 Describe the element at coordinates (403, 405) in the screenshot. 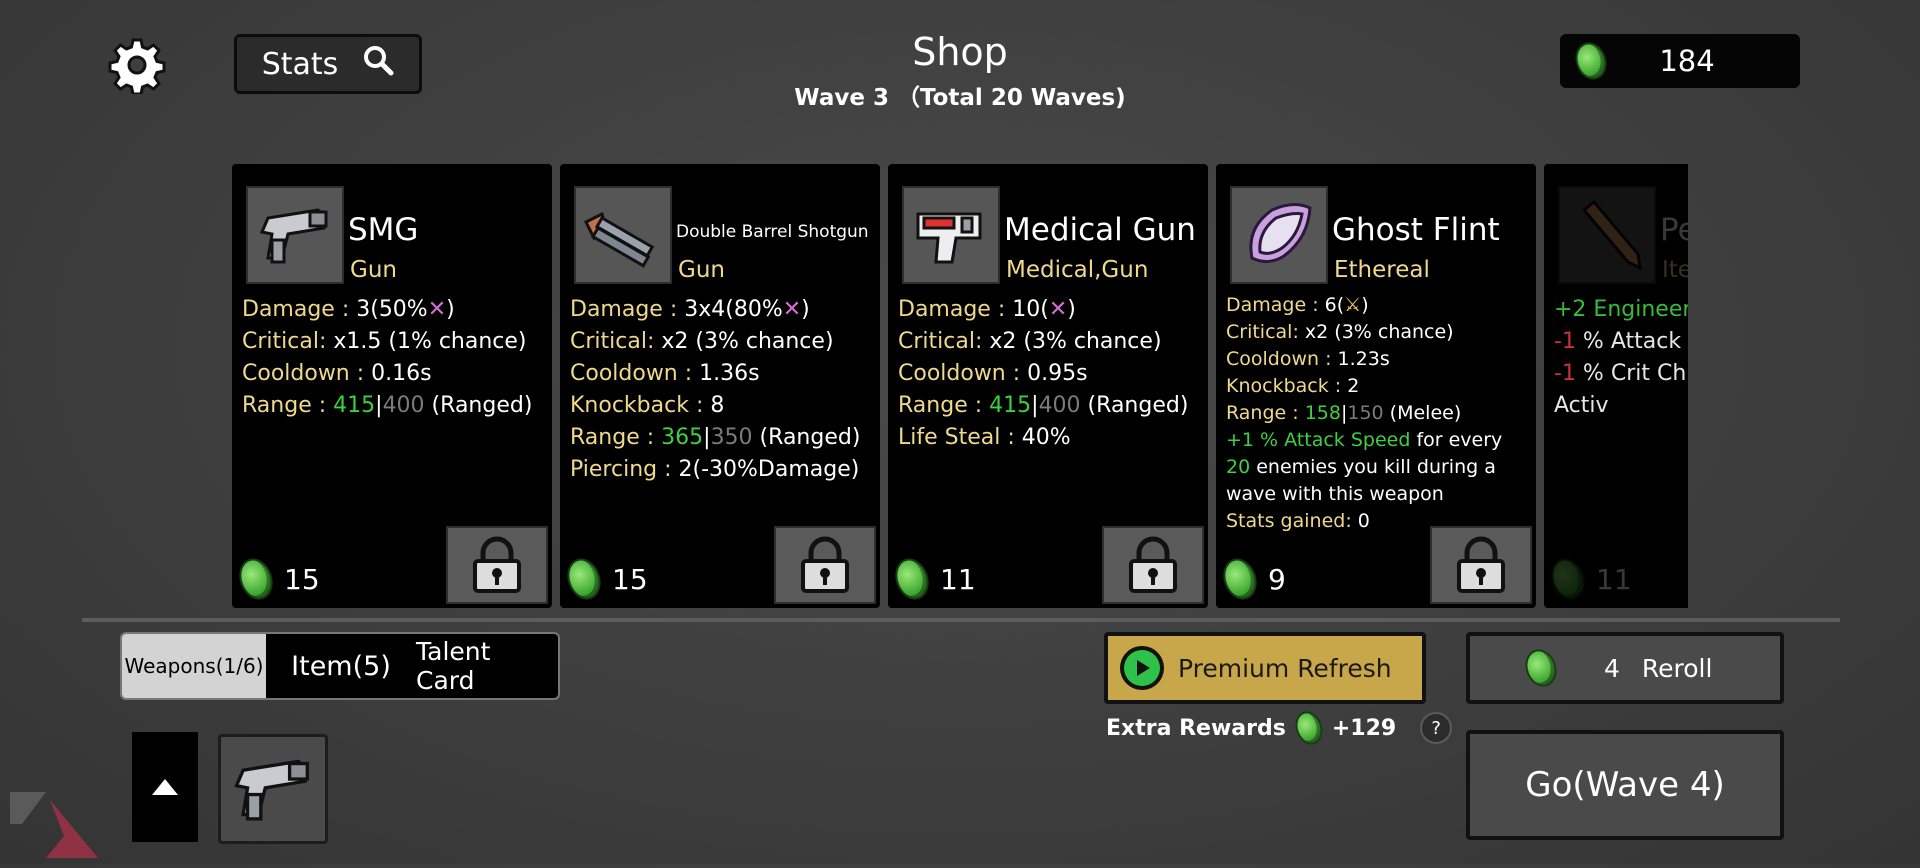

I see `stat-segment: 400` at that location.